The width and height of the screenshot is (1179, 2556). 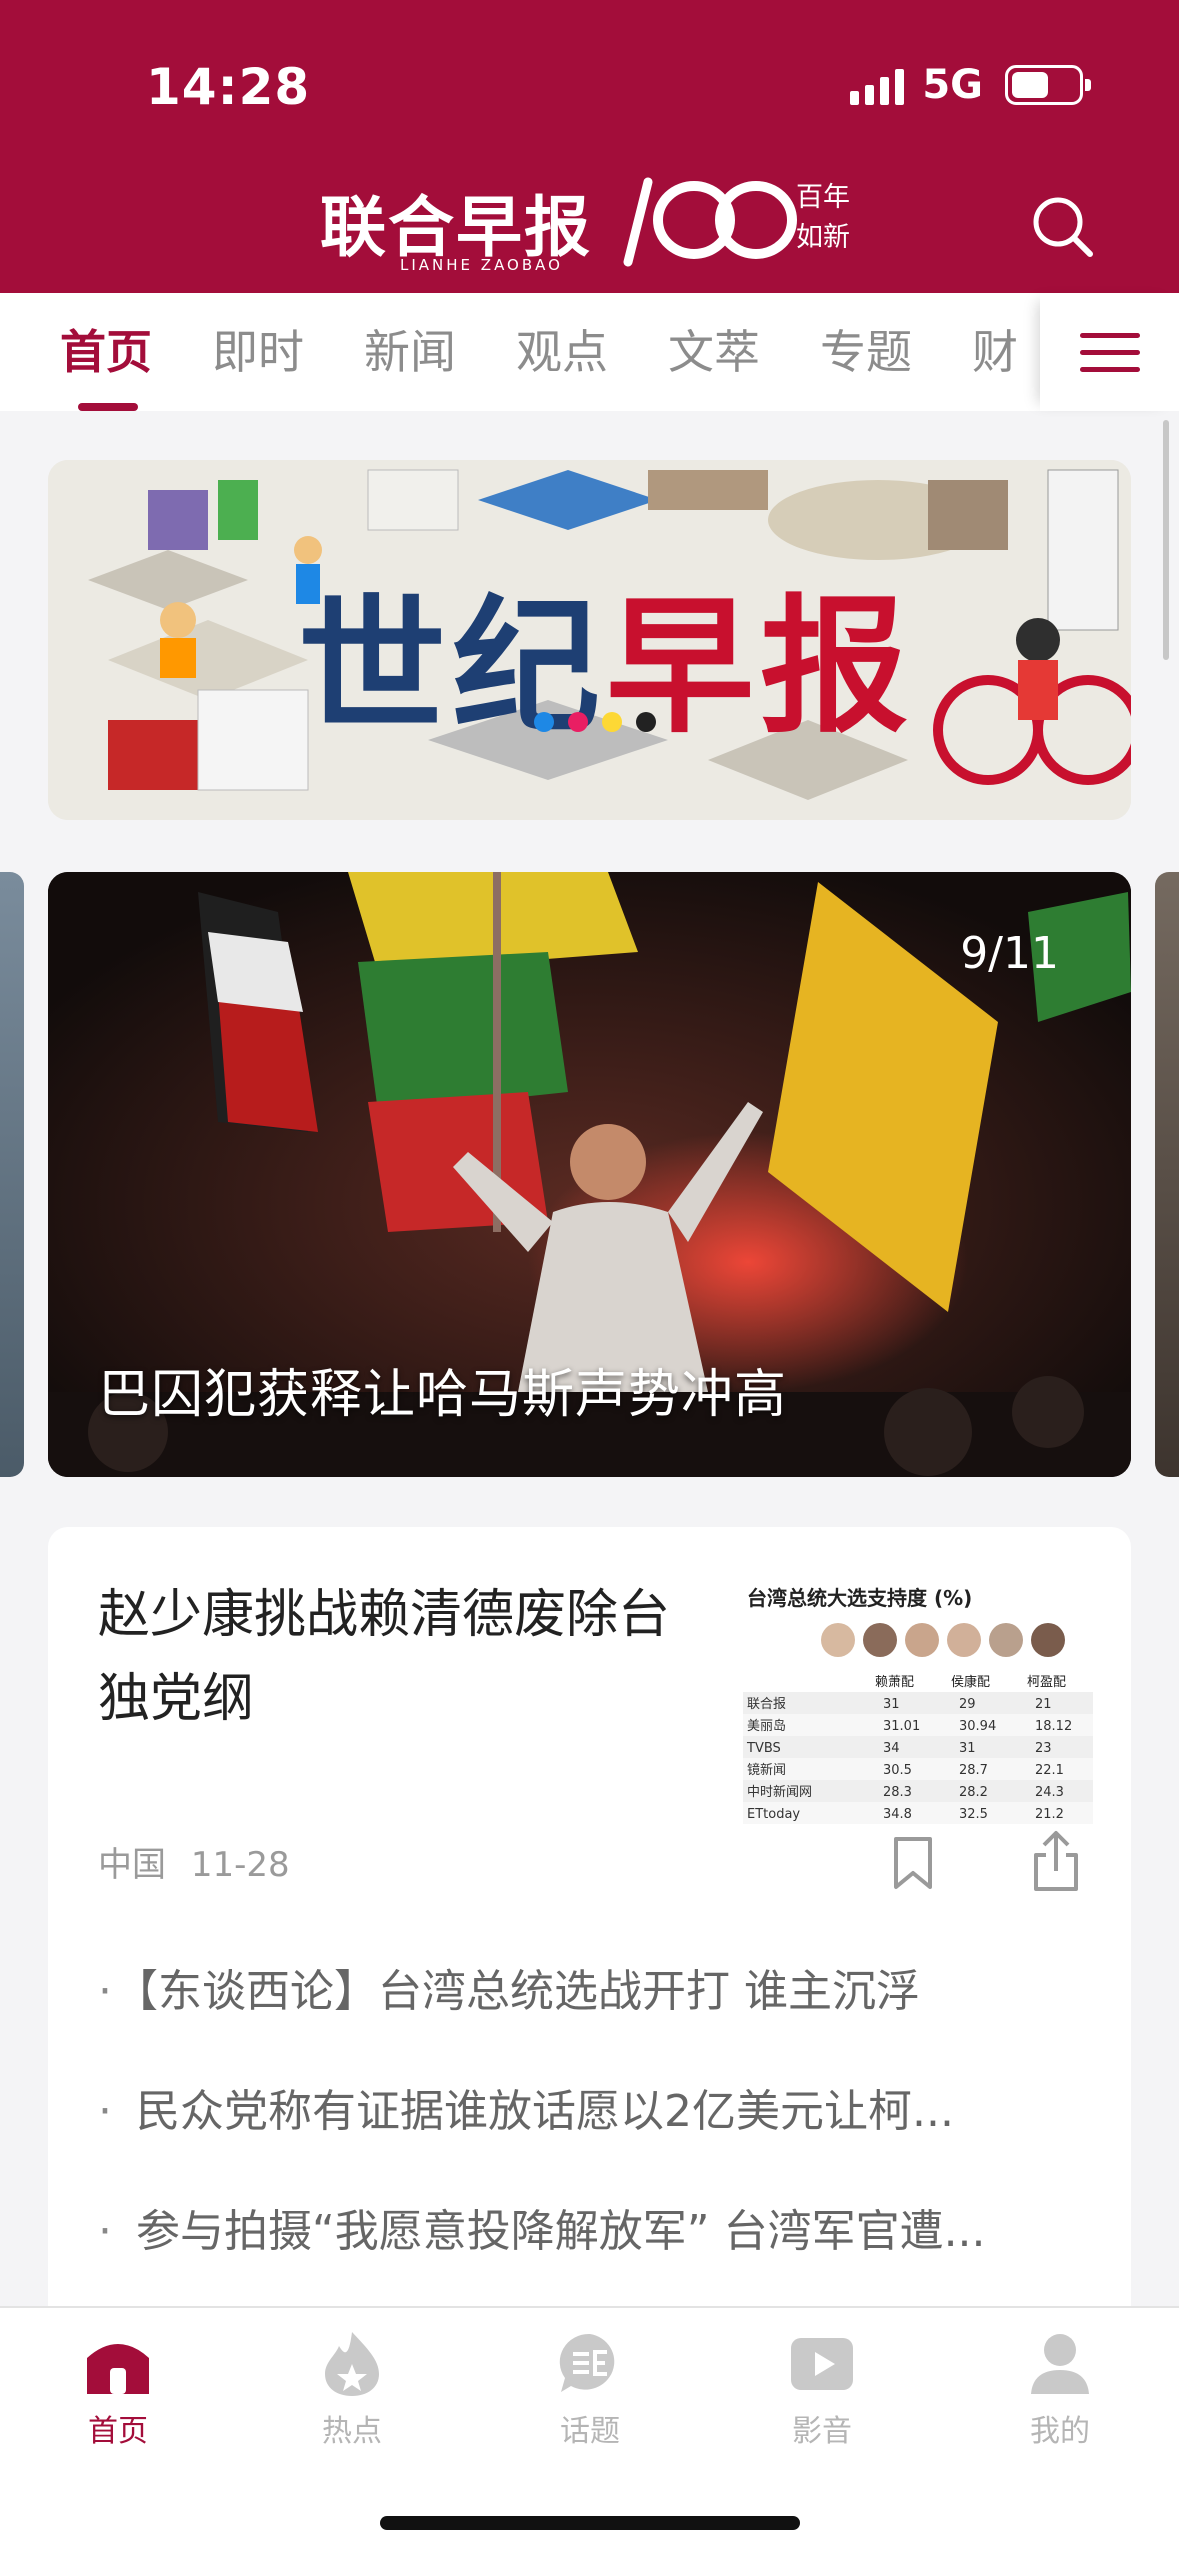 I want to click on video-icon, so click(x=822, y=2364).